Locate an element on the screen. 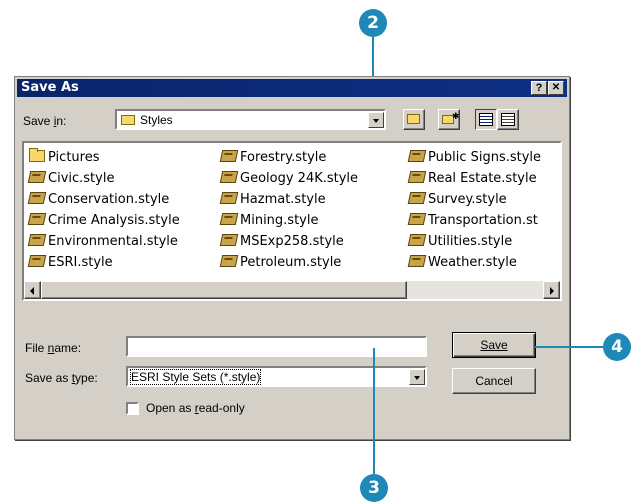  dialog-title: Save As is located at coordinates (50, 87).